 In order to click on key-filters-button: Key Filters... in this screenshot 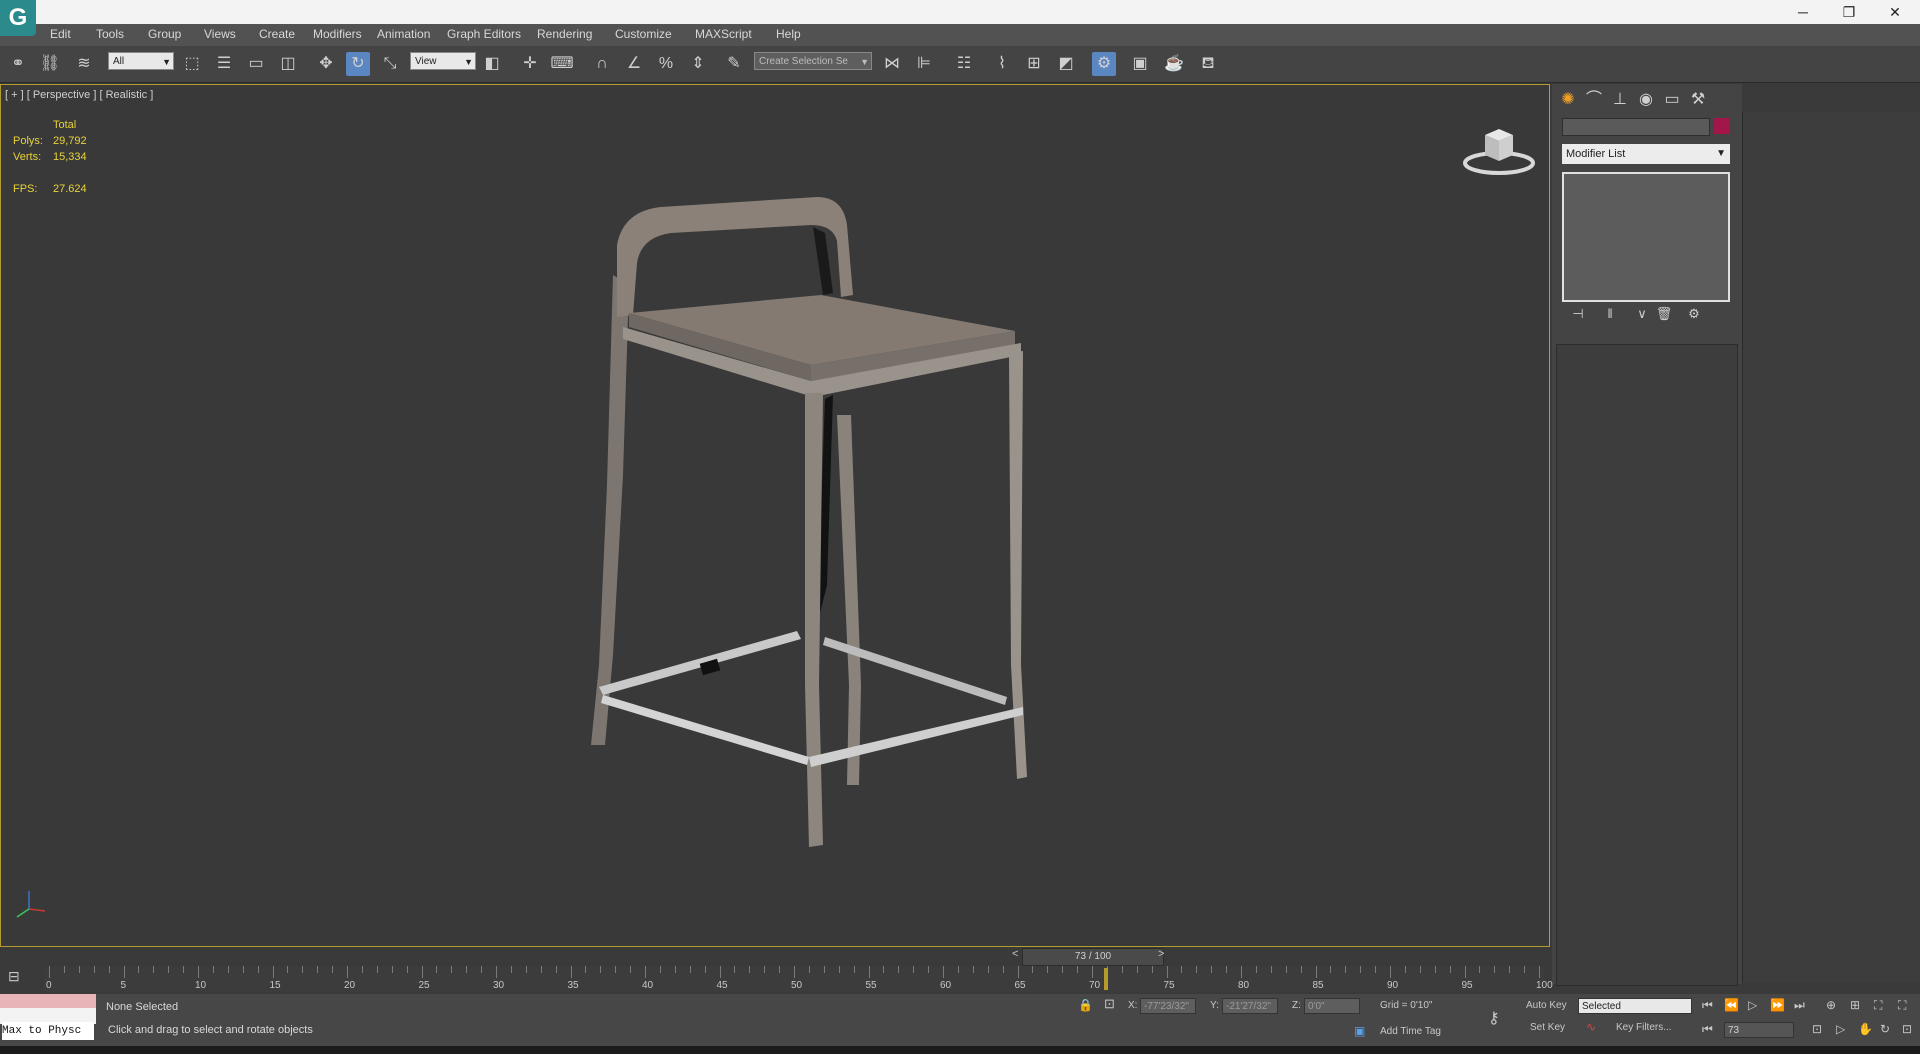, I will do `click(1644, 1027)`.